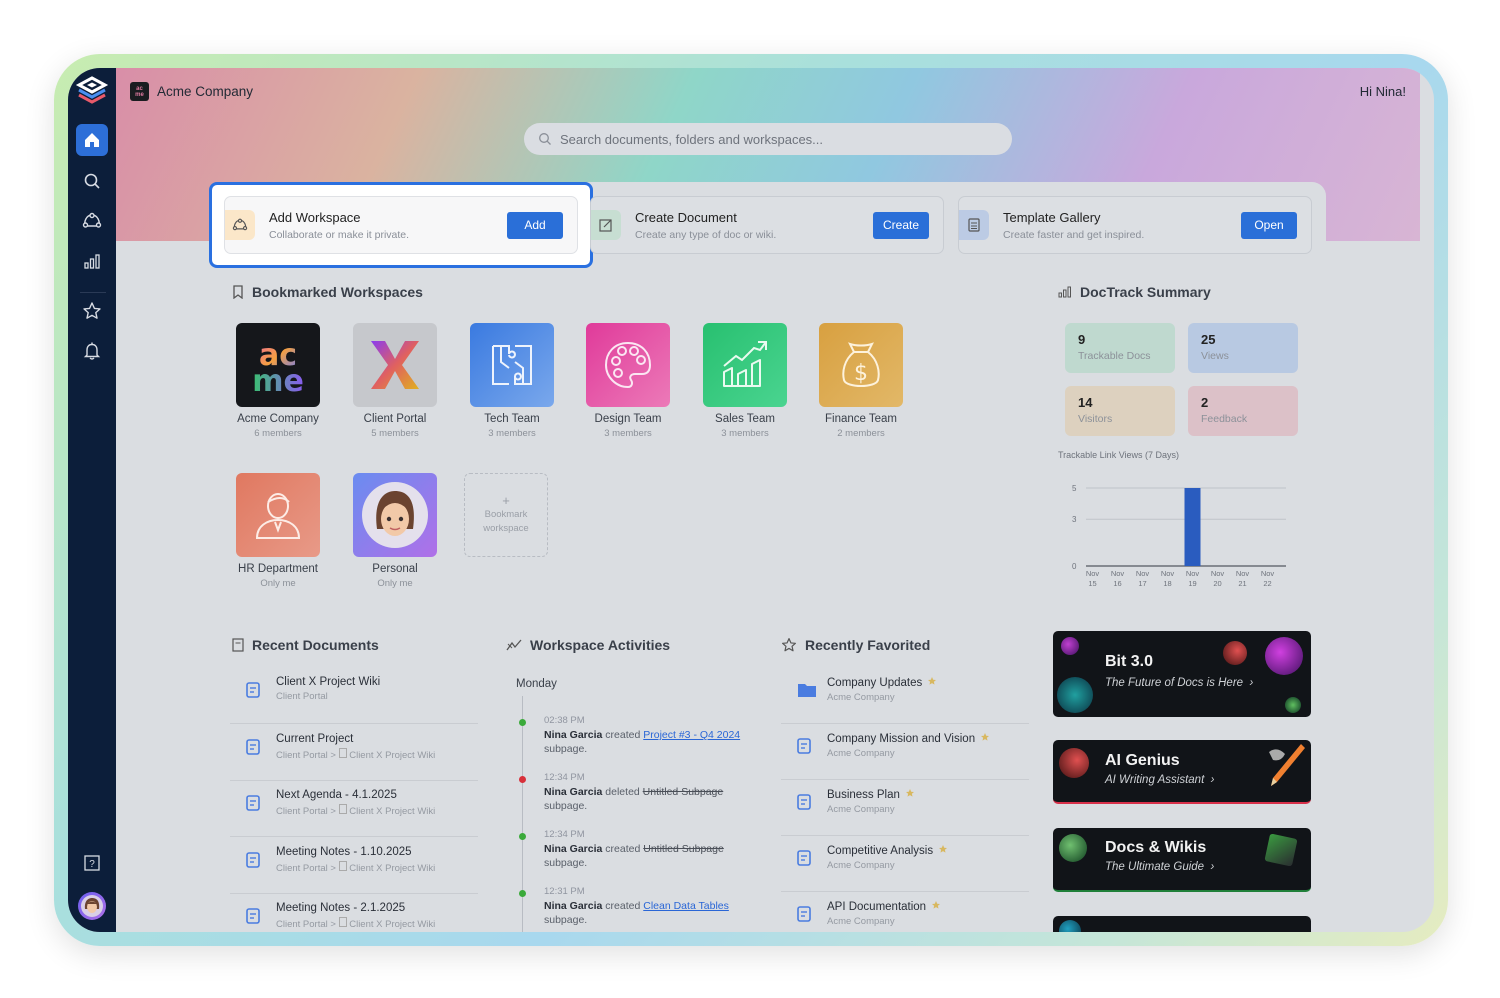  What do you see at coordinates (92, 311) in the screenshot?
I see `sidebar-item-favorites` at bounding box center [92, 311].